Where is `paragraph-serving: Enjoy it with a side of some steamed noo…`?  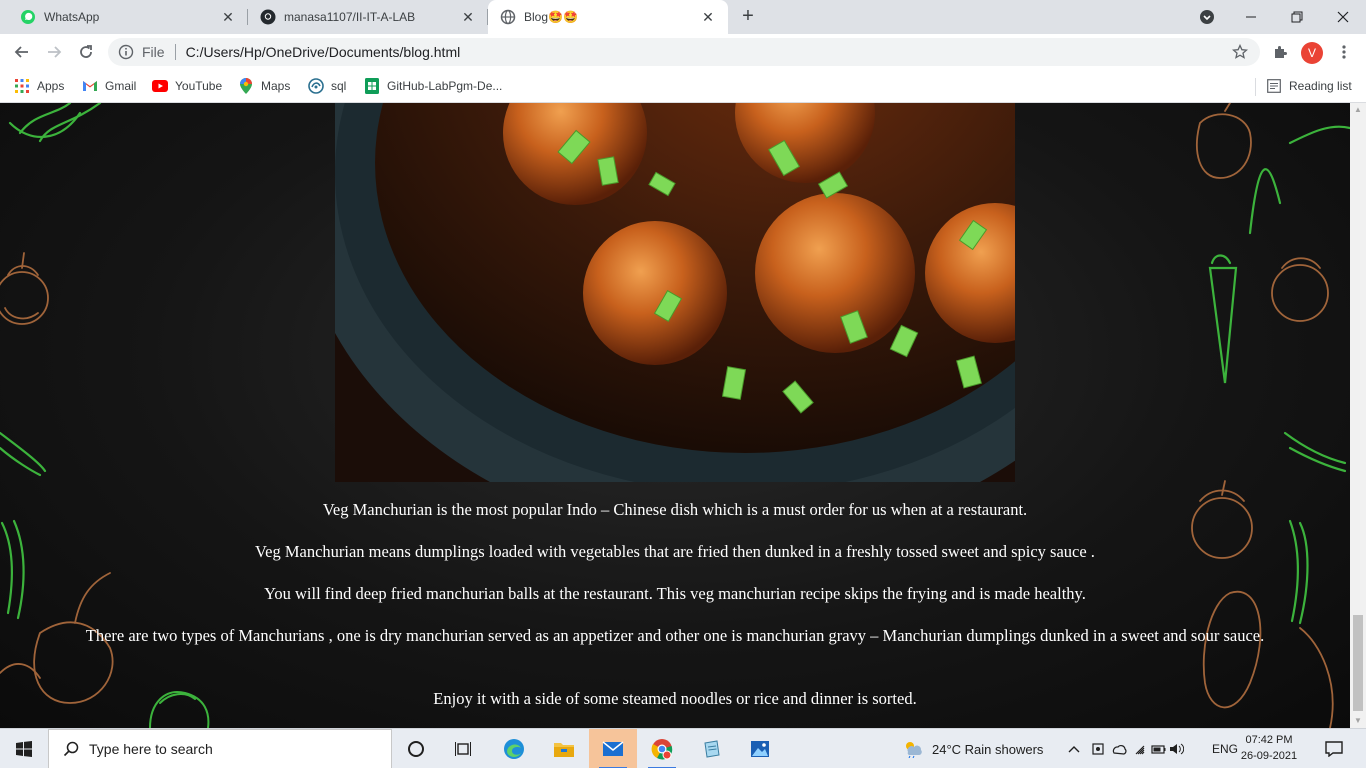 paragraph-serving: Enjoy it with a side of some steamed noo… is located at coordinates (675, 698).